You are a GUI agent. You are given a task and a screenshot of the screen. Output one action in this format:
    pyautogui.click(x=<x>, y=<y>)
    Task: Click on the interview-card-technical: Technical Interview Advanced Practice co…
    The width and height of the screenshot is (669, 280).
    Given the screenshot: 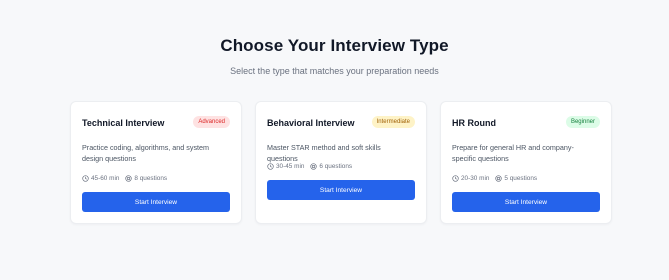 What is the action you would take?
    pyautogui.click(x=156, y=162)
    